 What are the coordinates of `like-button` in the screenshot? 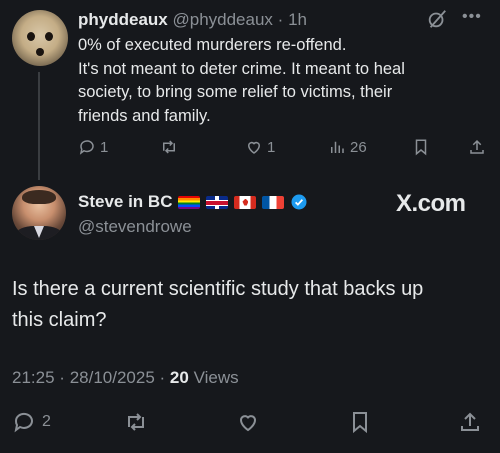 It's located at (251, 422).